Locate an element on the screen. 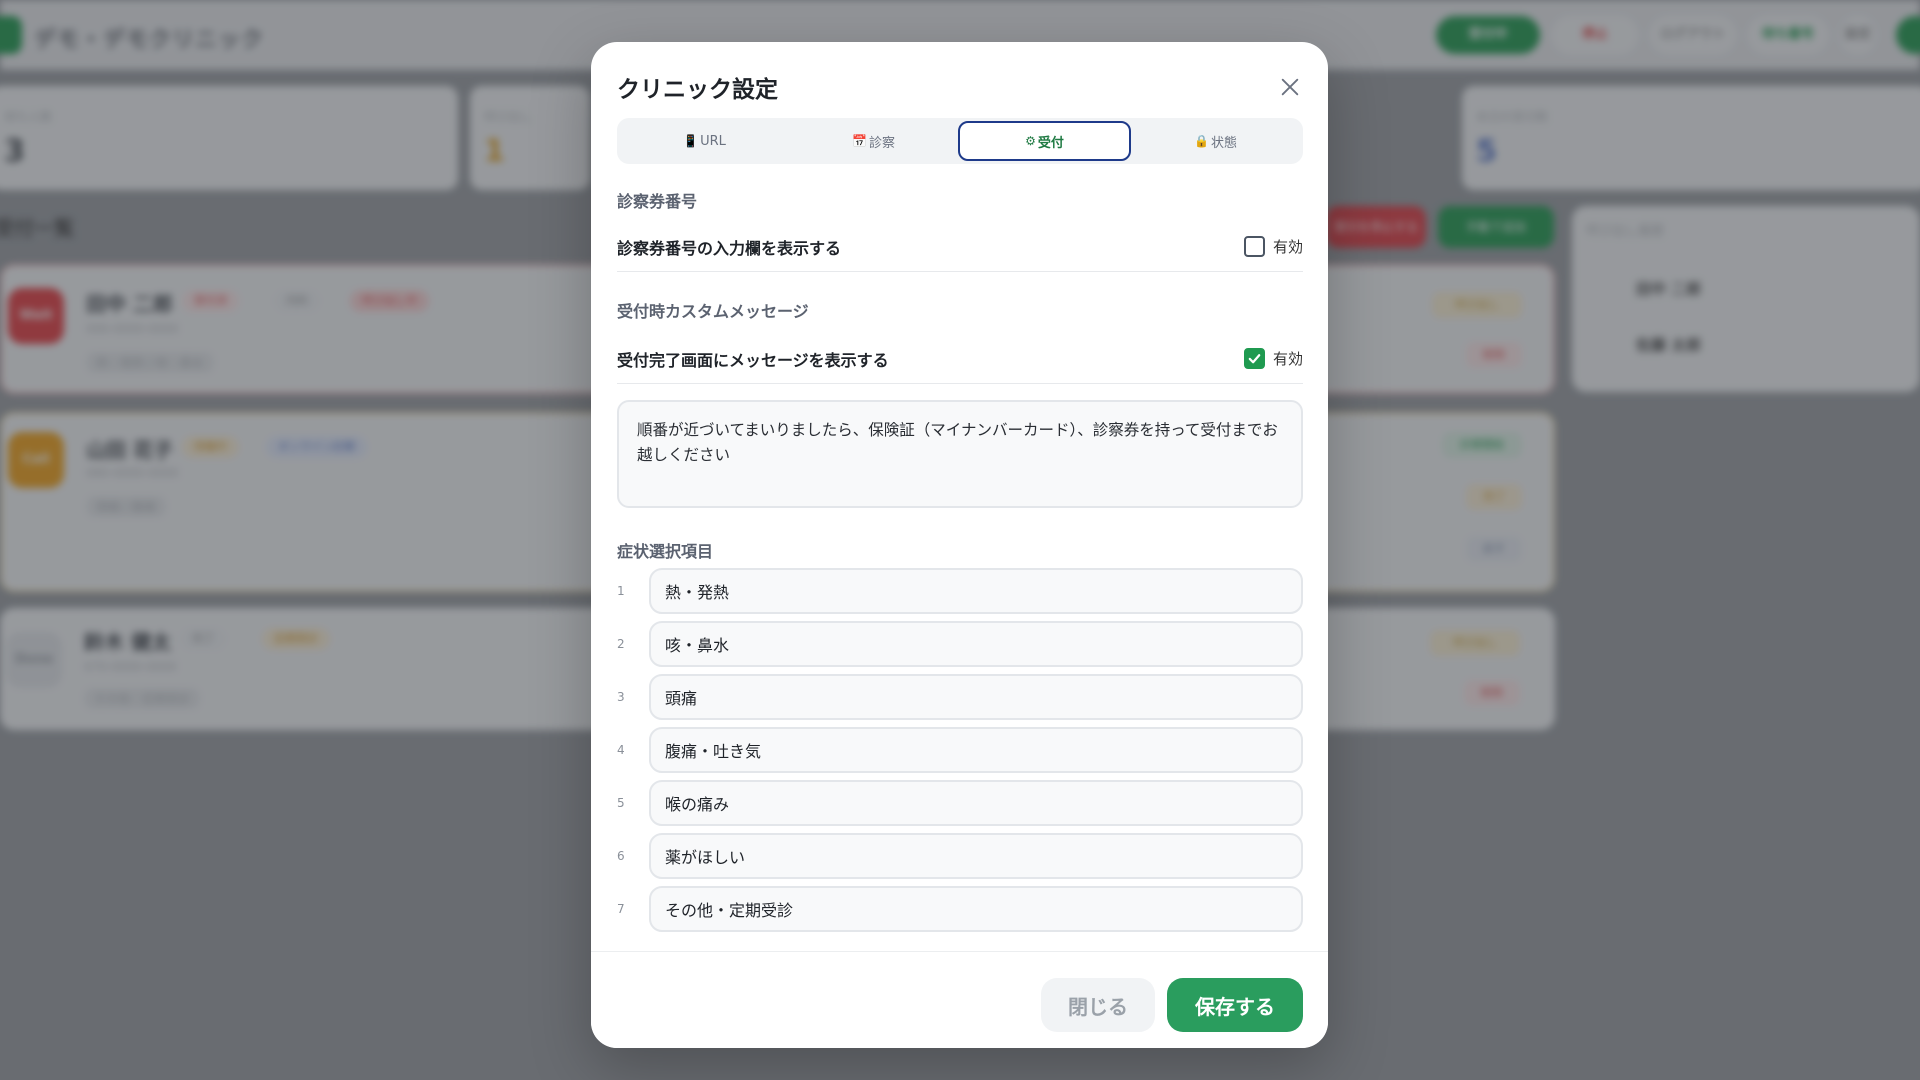 The height and width of the screenshot is (1080, 1920). calendar-icon: 📅 is located at coordinates (859, 141).